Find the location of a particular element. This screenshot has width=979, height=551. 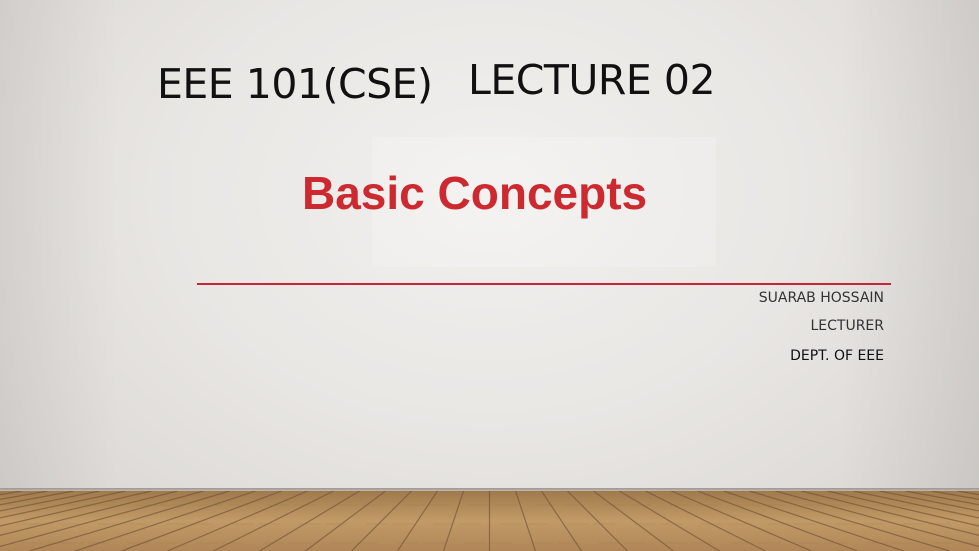

wall-shadow-left is located at coordinates (60, 245).